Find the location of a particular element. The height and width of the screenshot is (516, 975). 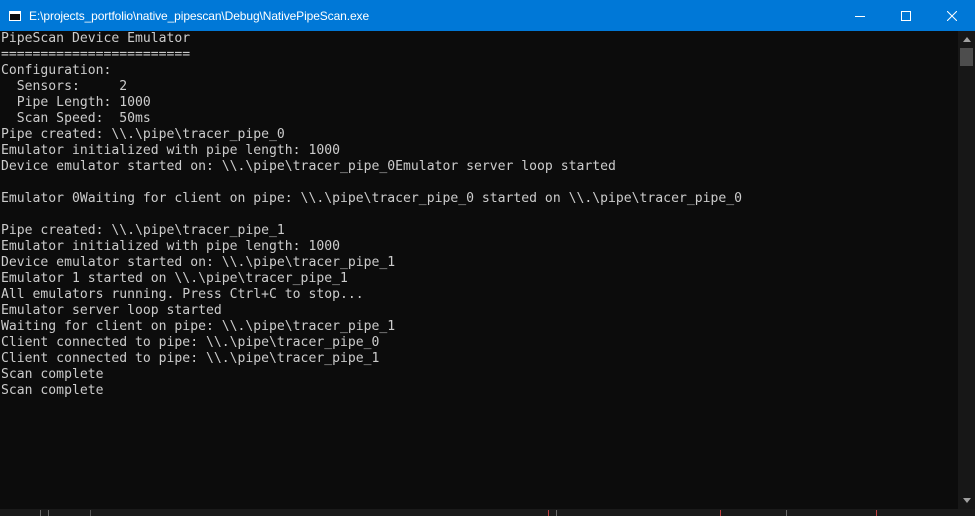

console-line: Sensors: 2 is located at coordinates (64, 86).